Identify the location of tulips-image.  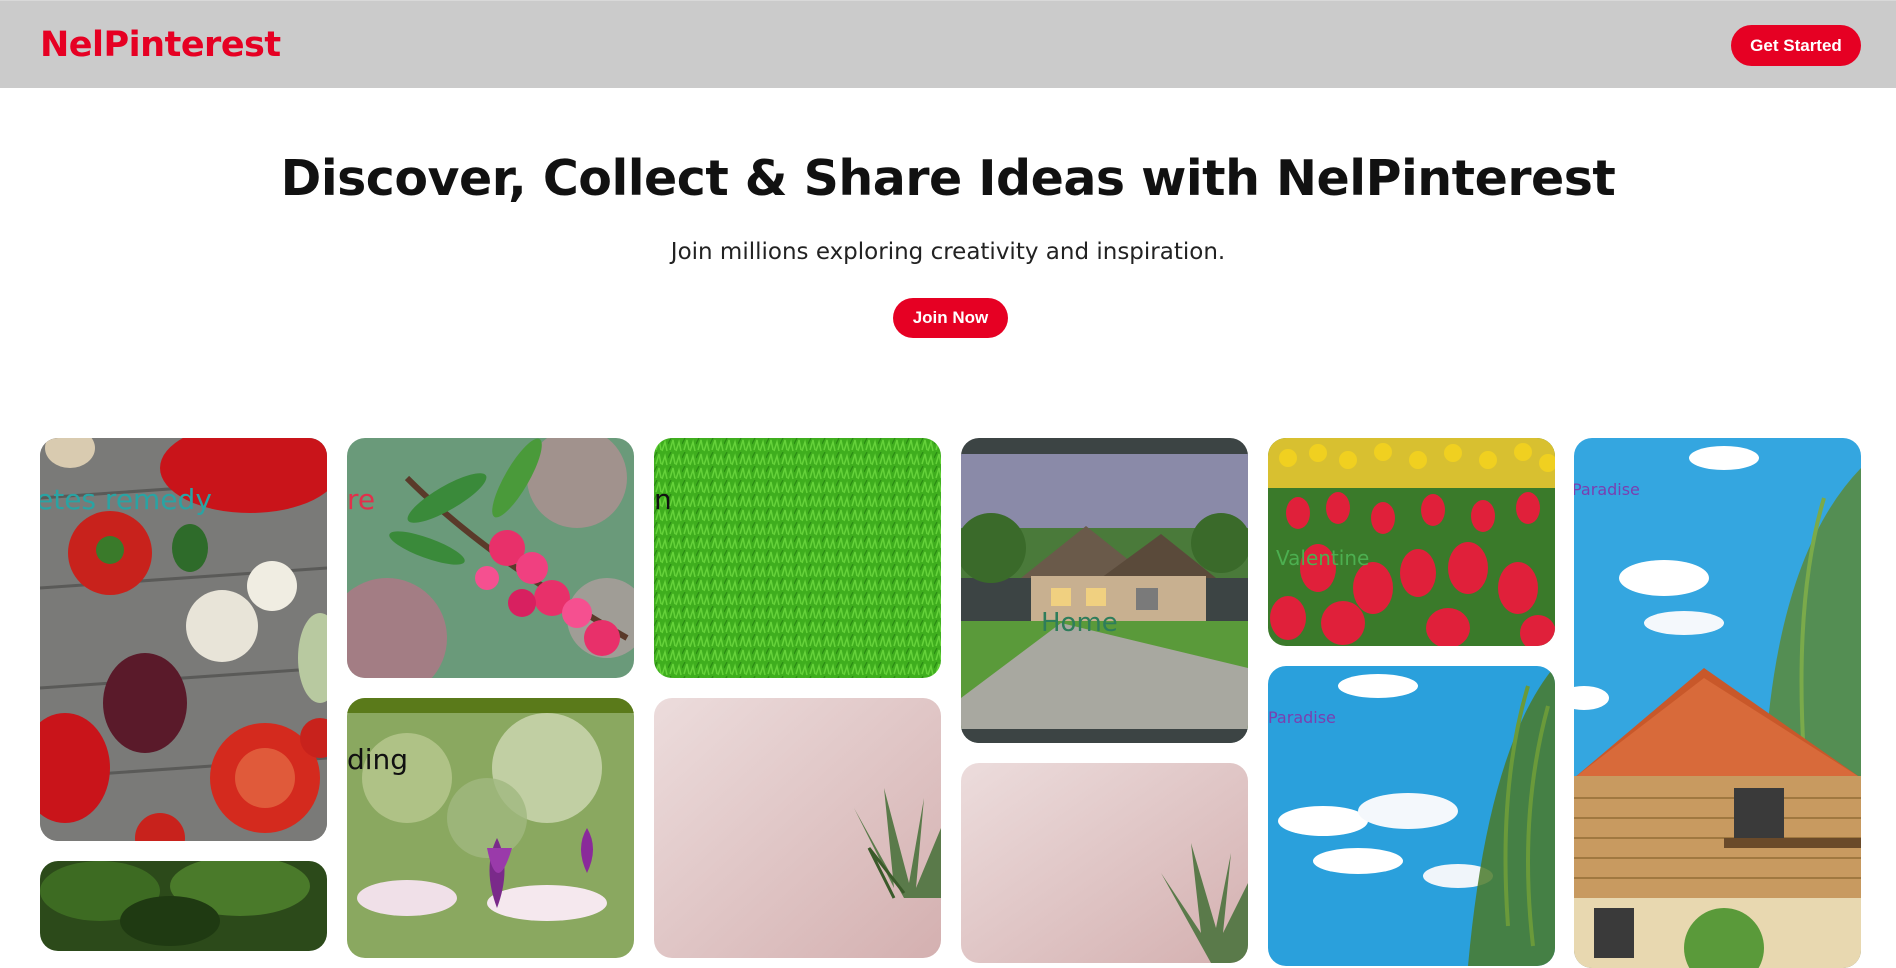
(1411, 542).